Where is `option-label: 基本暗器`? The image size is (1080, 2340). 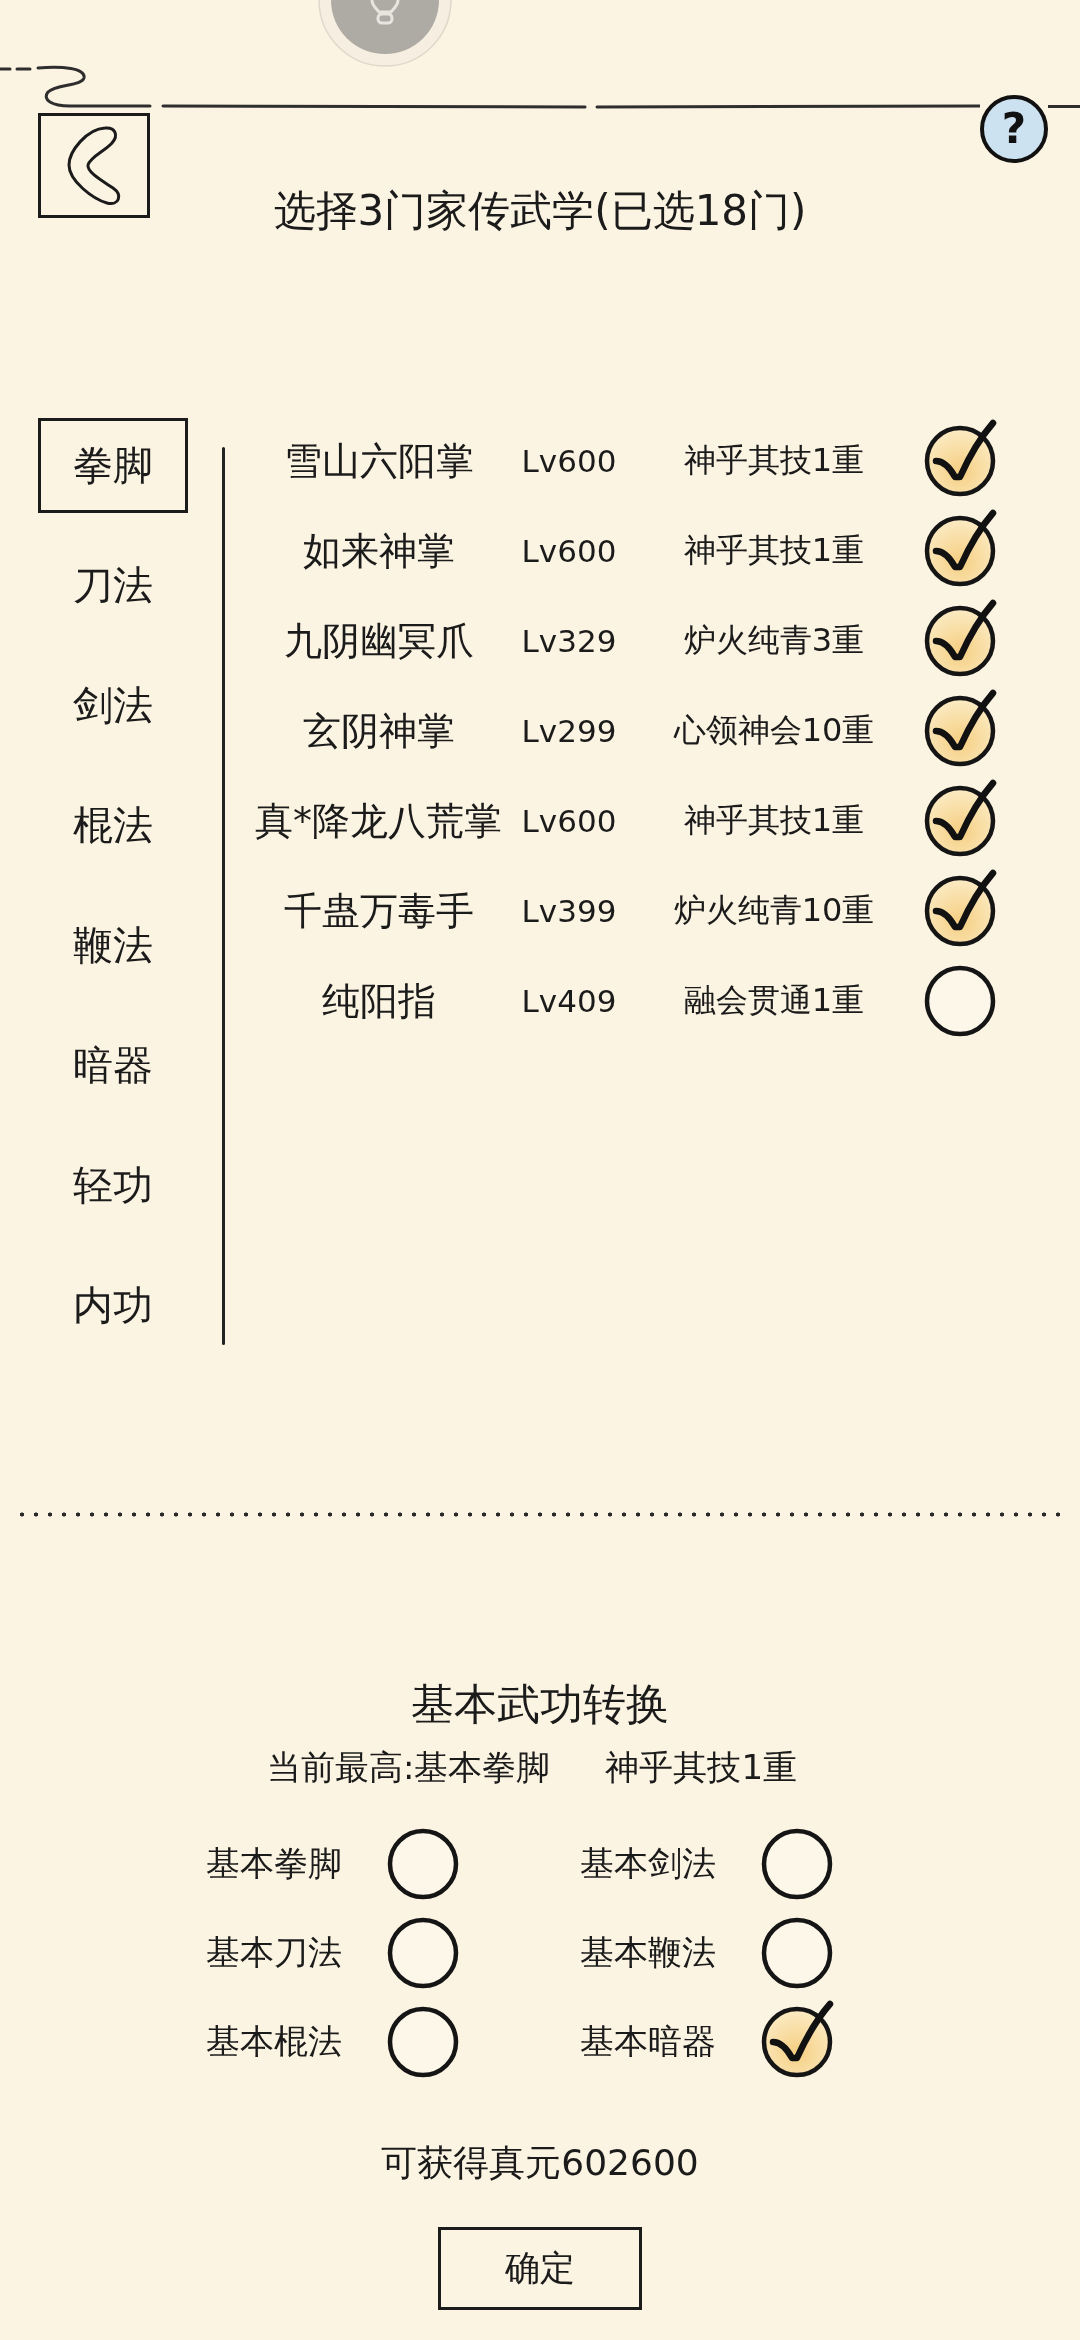 option-label: 基本暗器 is located at coordinates (648, 2041).